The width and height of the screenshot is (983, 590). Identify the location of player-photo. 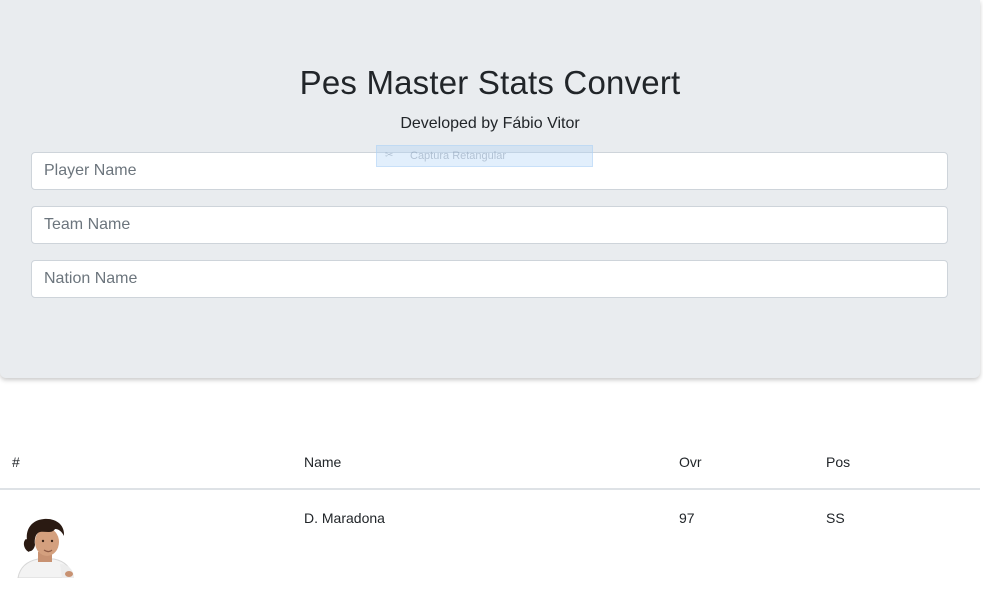
(44, 546).